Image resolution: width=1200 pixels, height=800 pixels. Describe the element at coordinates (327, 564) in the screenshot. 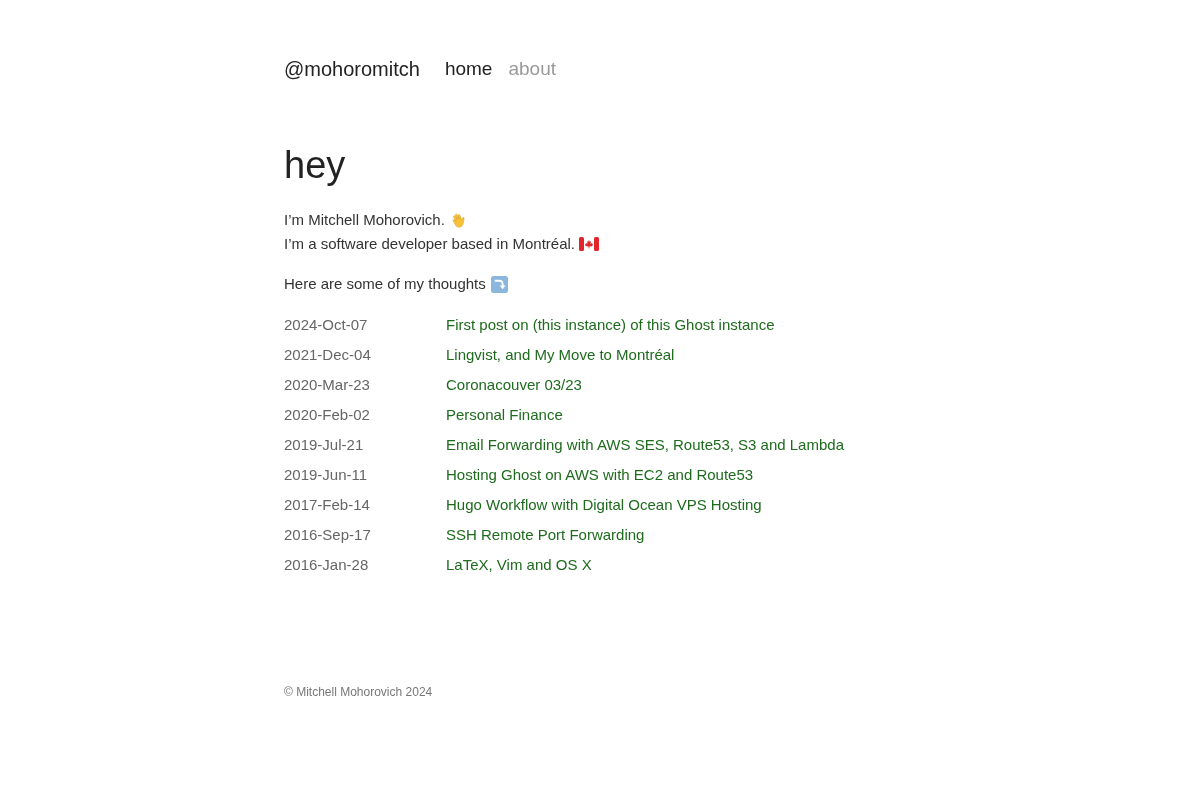

I see `post-date: 2016-Jan-28` at that location.